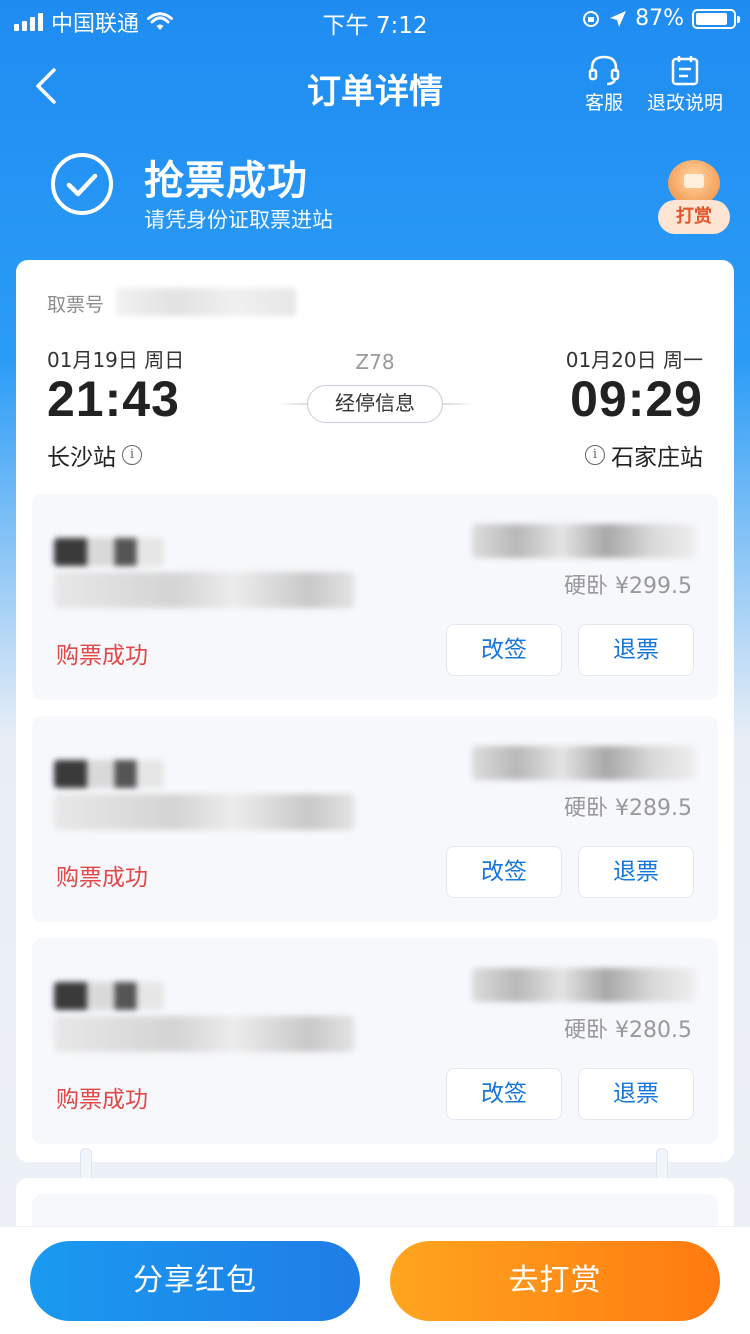 Image resolution: width=750 pixels, height=1334 pixels. I want to click on headset-icon, so click(604, 70).